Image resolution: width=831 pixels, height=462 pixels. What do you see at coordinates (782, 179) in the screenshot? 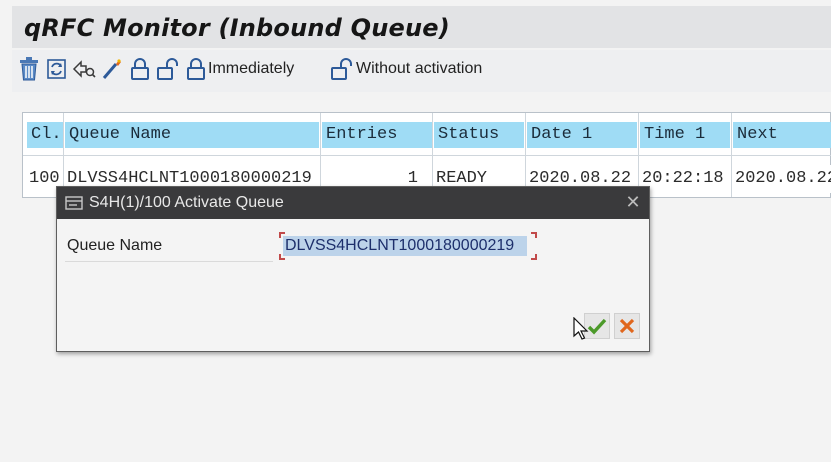
I see `cell-next: 2020.08.22` at bounding box center [782, 179].